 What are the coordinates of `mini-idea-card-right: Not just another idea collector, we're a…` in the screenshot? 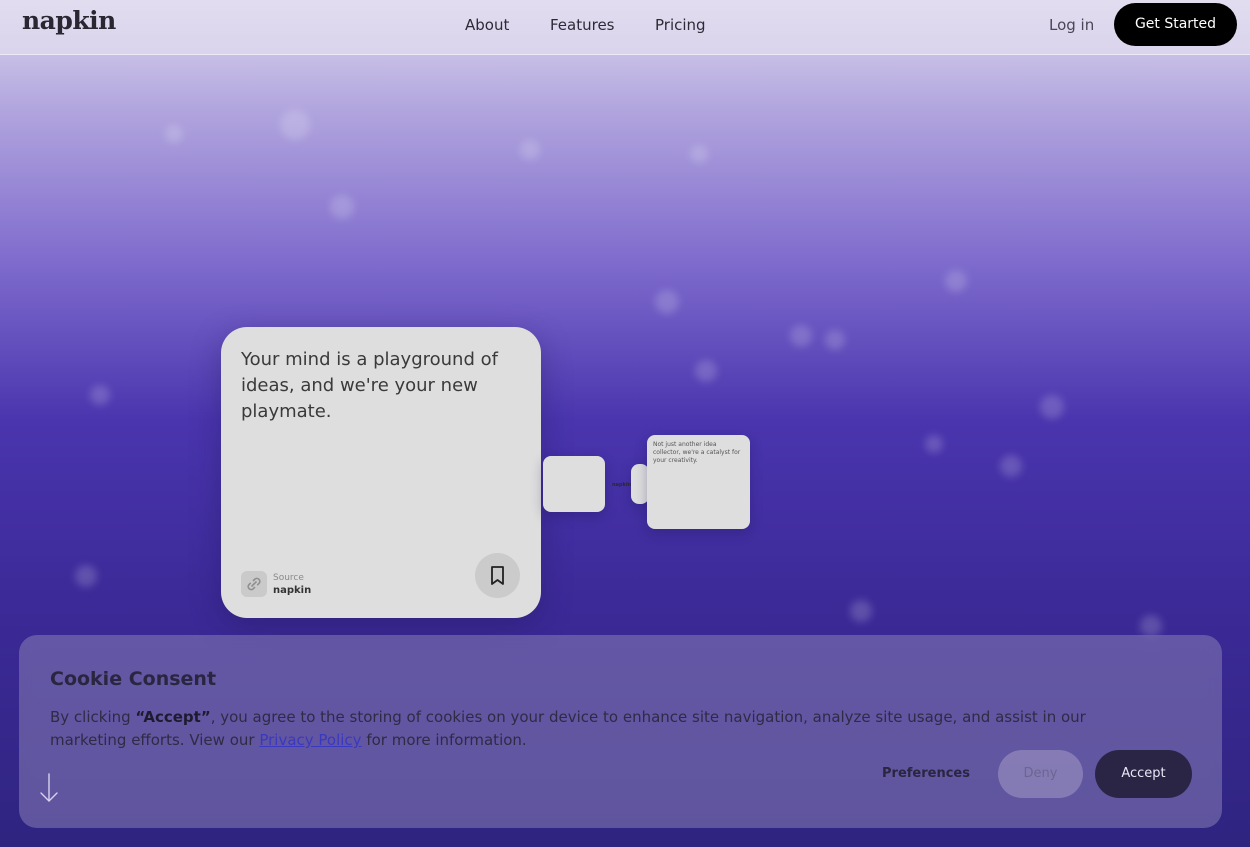 It's located at (698, 482).